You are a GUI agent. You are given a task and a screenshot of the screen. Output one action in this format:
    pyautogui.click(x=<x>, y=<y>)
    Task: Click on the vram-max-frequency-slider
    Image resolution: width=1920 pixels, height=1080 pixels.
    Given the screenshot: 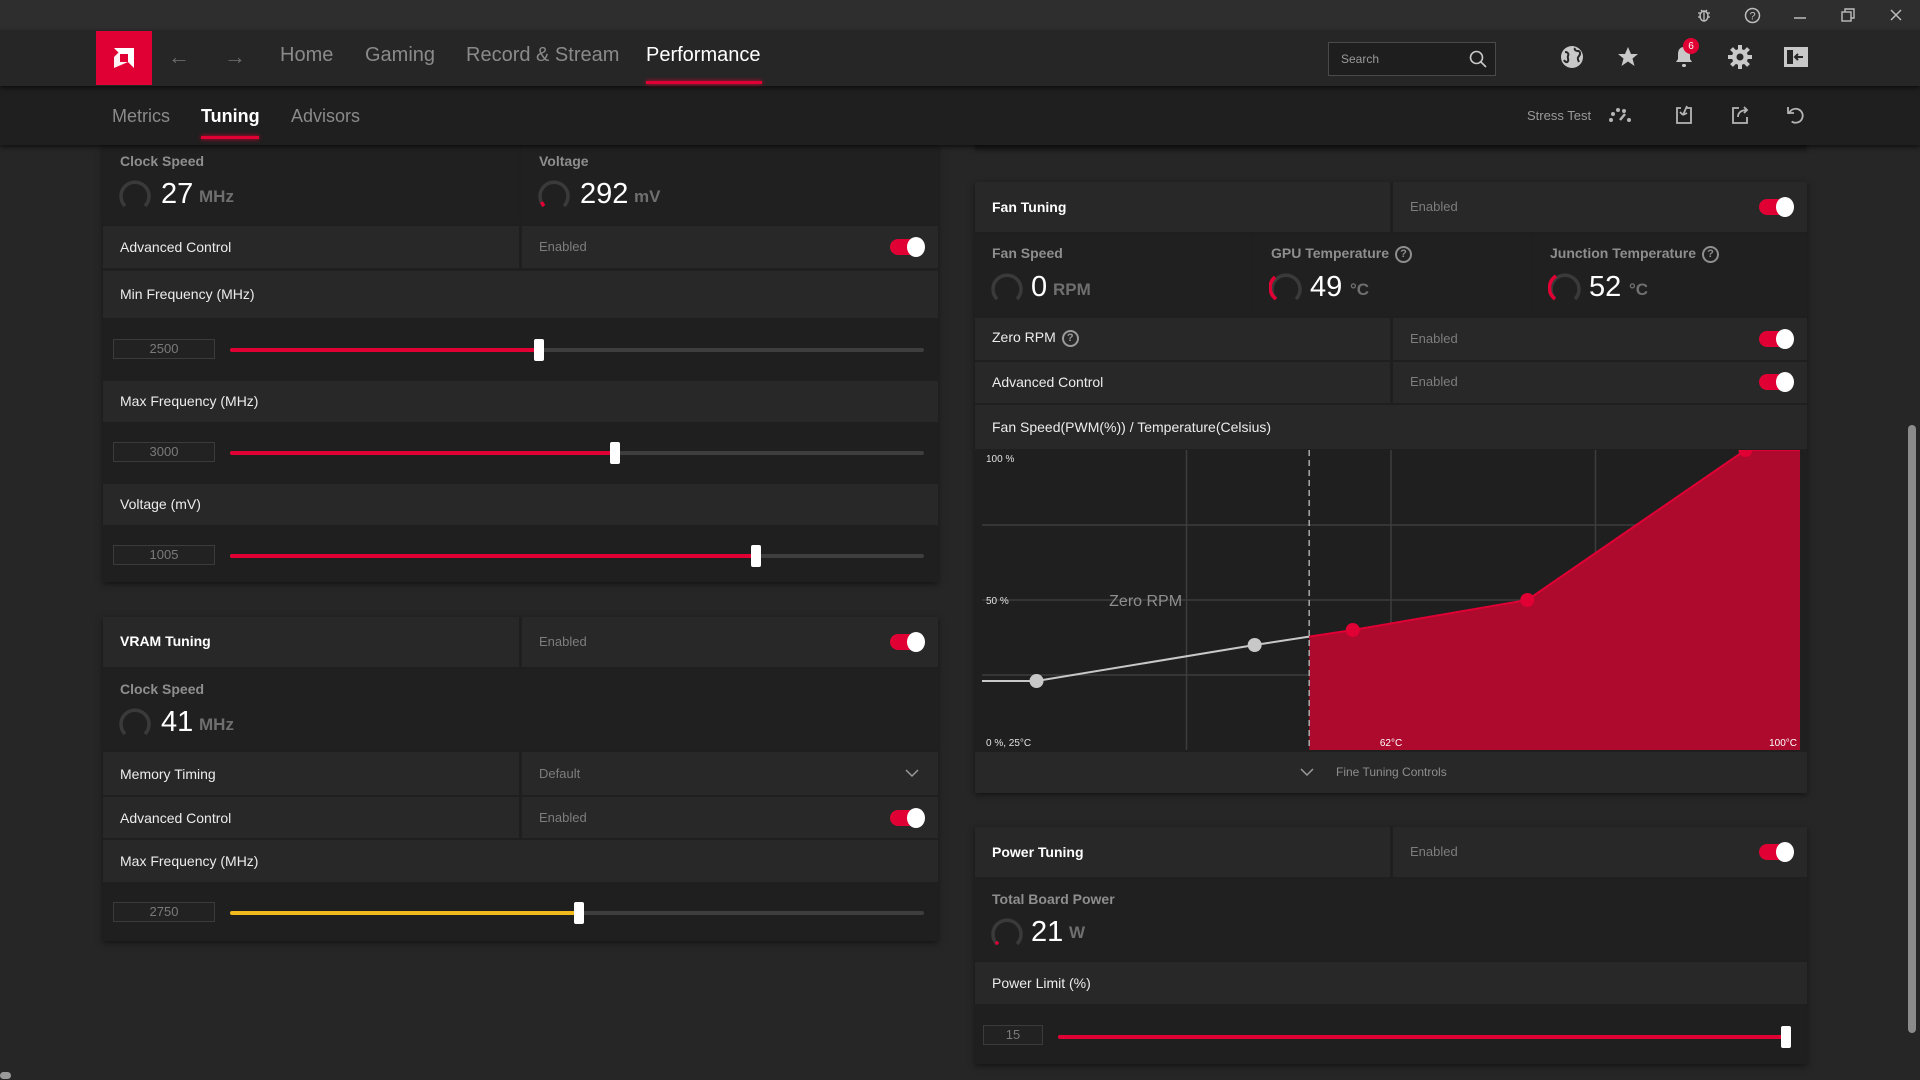 What is the action you would take?
    pyautogui.click(x=577, y=913)
    